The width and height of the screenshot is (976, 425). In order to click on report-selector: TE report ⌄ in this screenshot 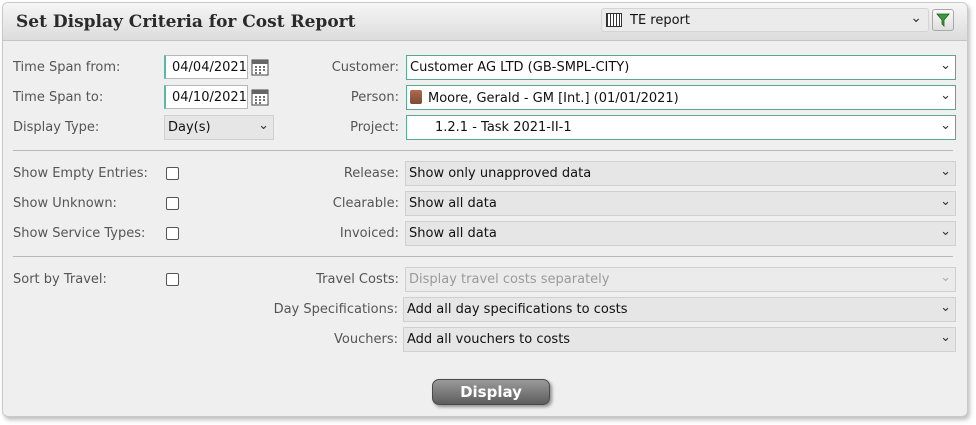, I will do `click(765, 20)`.